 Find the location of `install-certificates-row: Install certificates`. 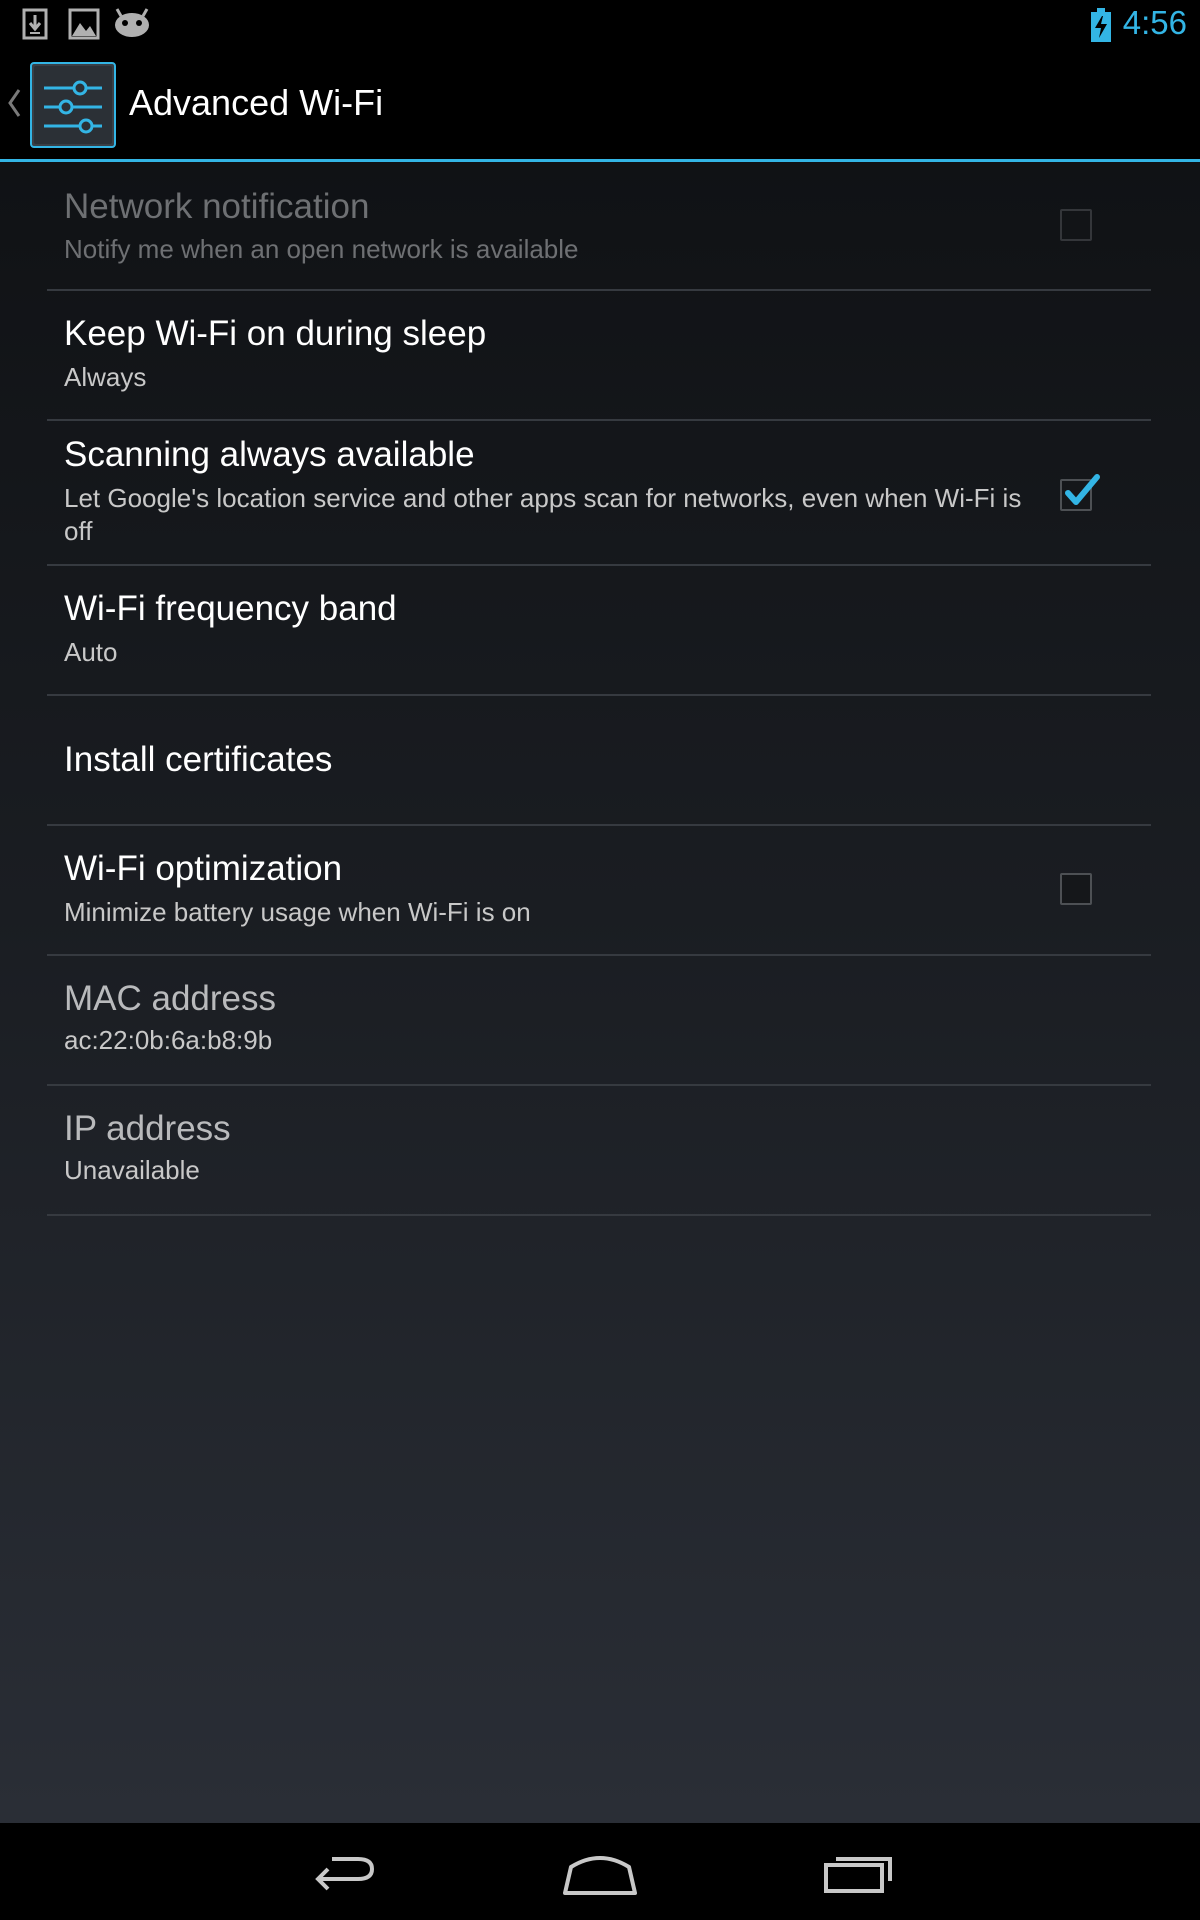

install-certificates-row: Install certificates is located at coordinates (599, 761).